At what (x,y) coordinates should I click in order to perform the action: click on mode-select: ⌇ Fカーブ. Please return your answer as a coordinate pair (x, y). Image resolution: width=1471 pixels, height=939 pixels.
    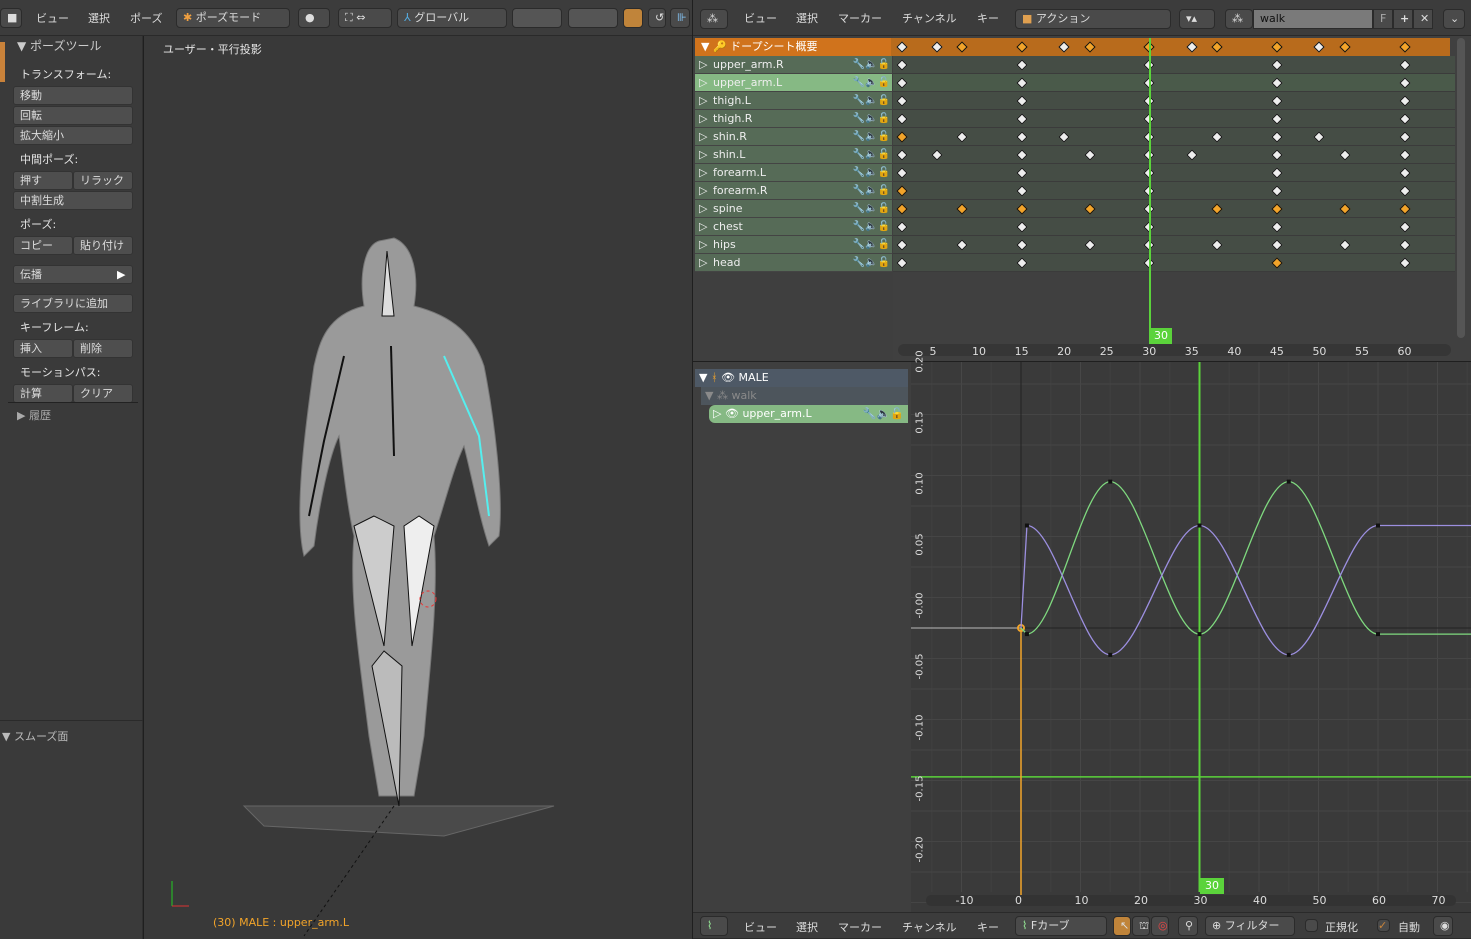
    Looking at the image, I should click on (1061, 926).